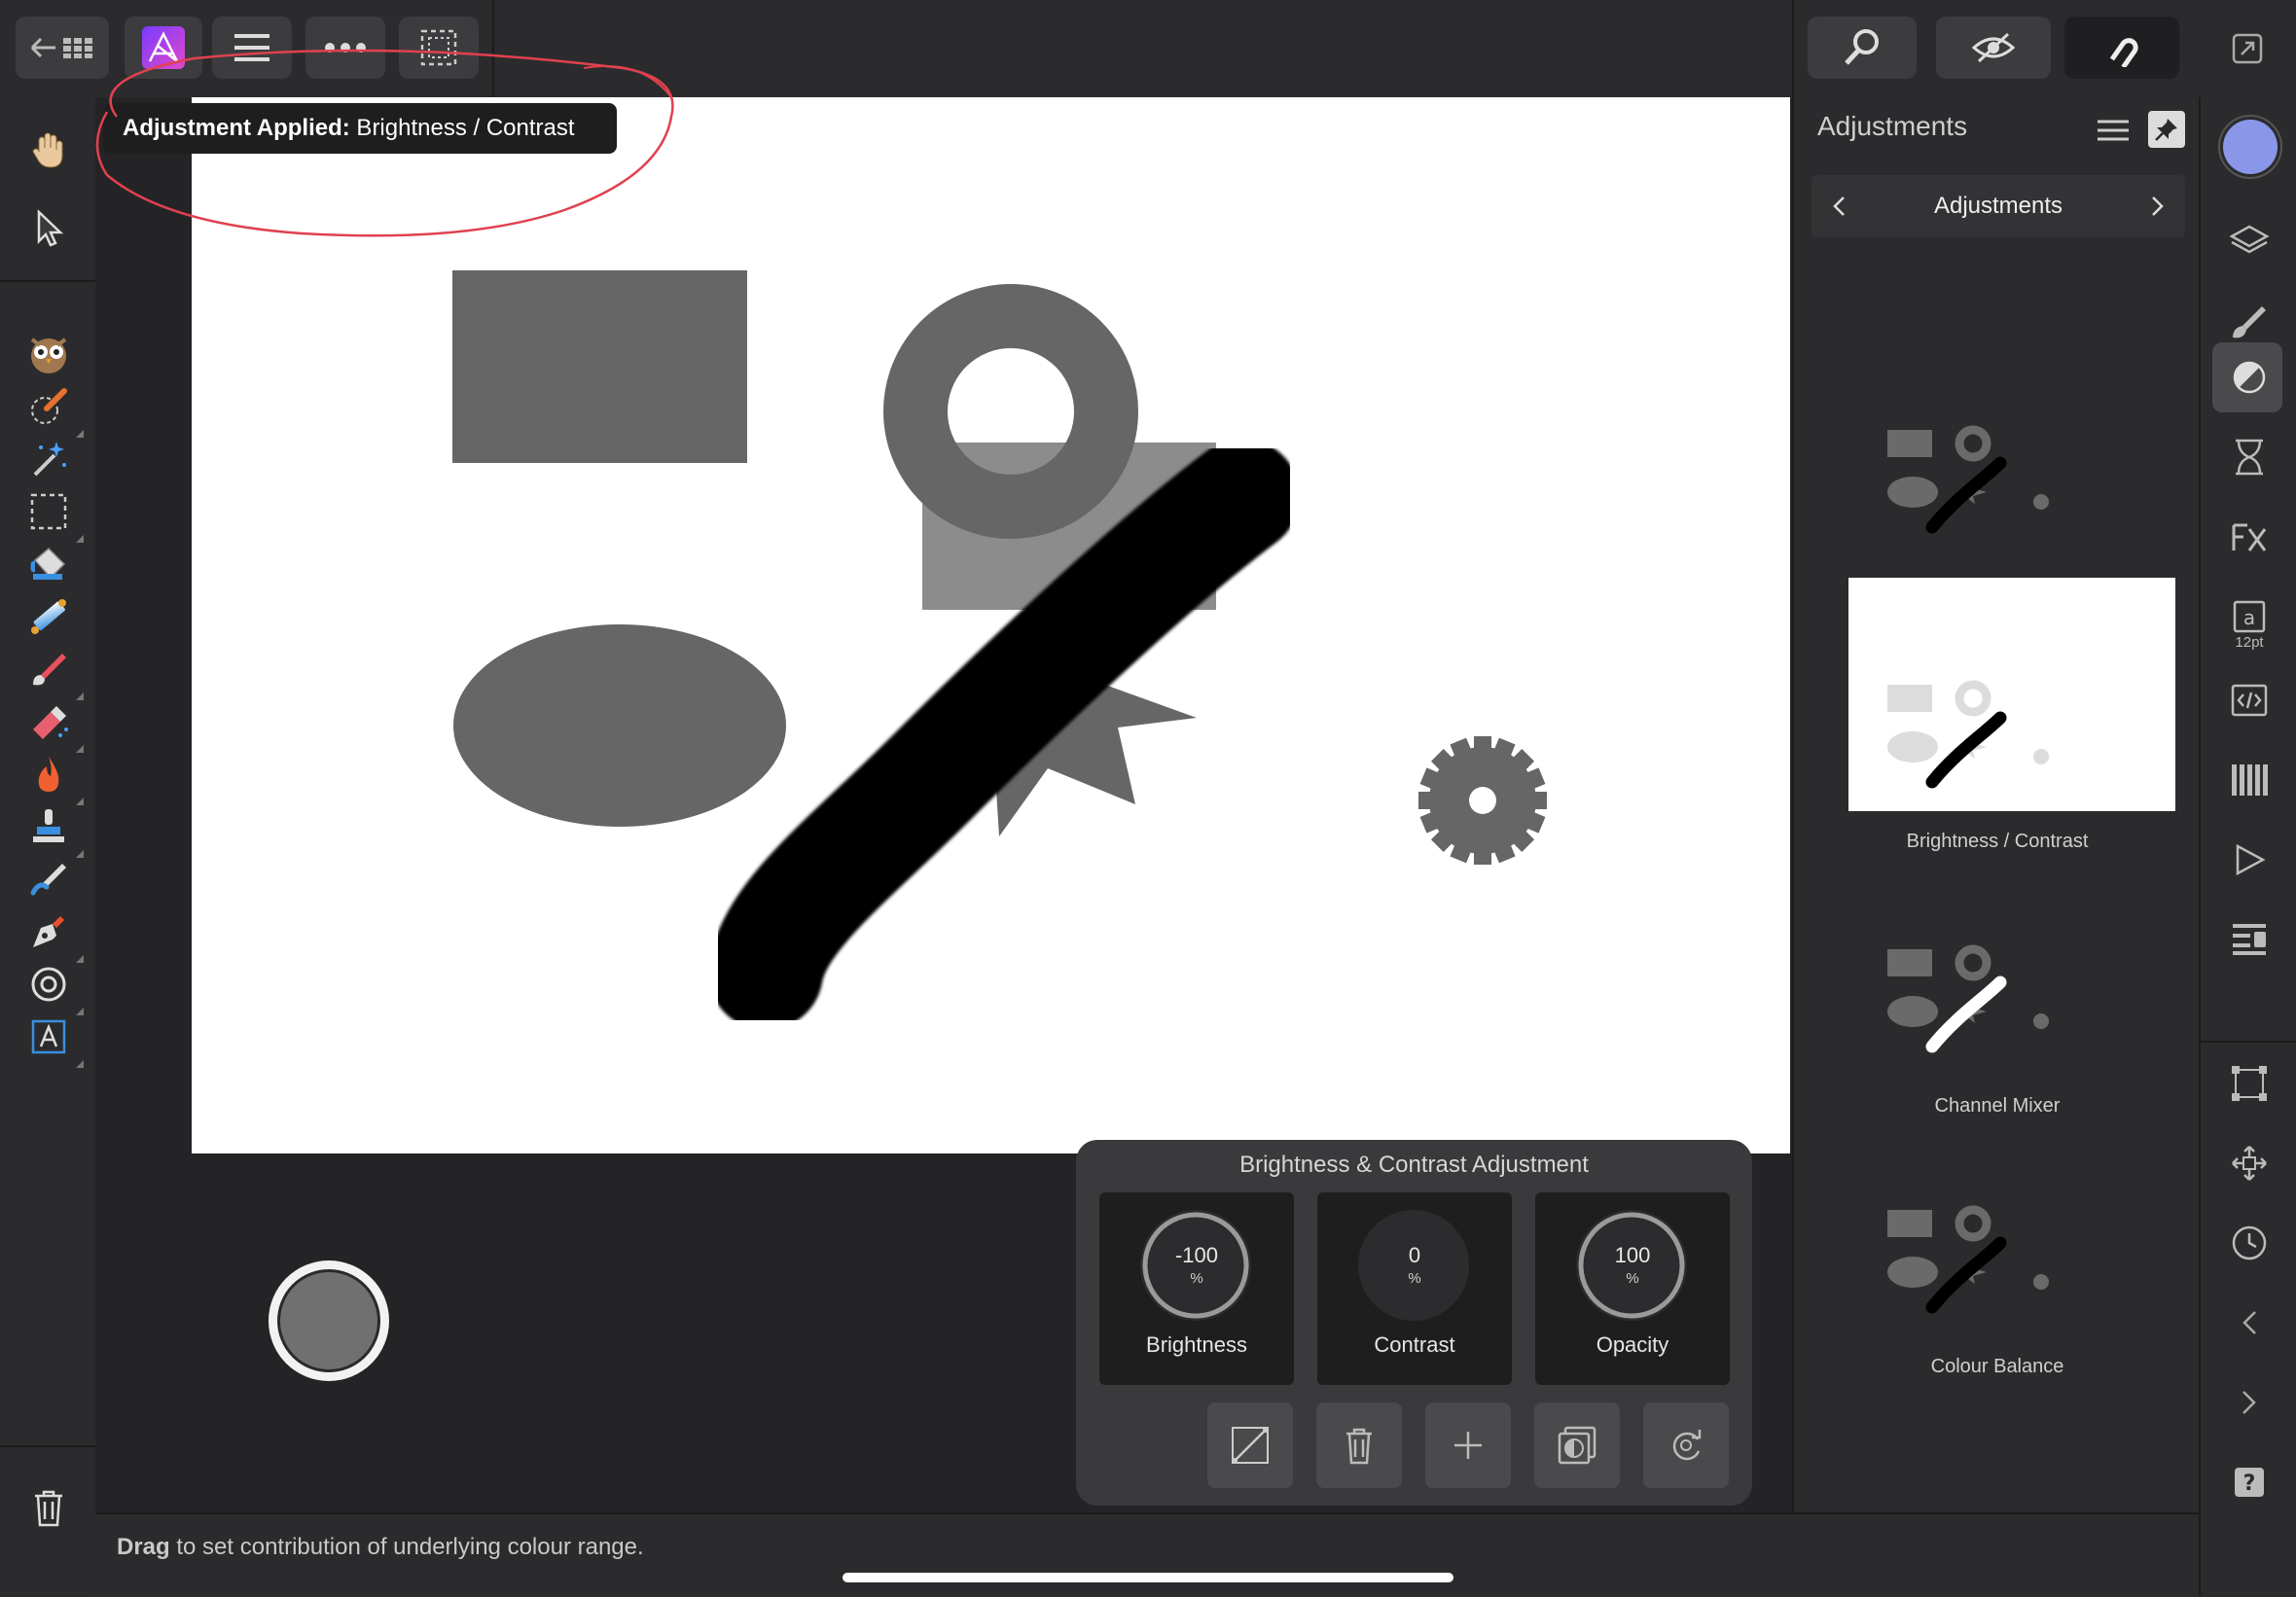  I want to click on pointer-arrow-icon, so click(50, 228).